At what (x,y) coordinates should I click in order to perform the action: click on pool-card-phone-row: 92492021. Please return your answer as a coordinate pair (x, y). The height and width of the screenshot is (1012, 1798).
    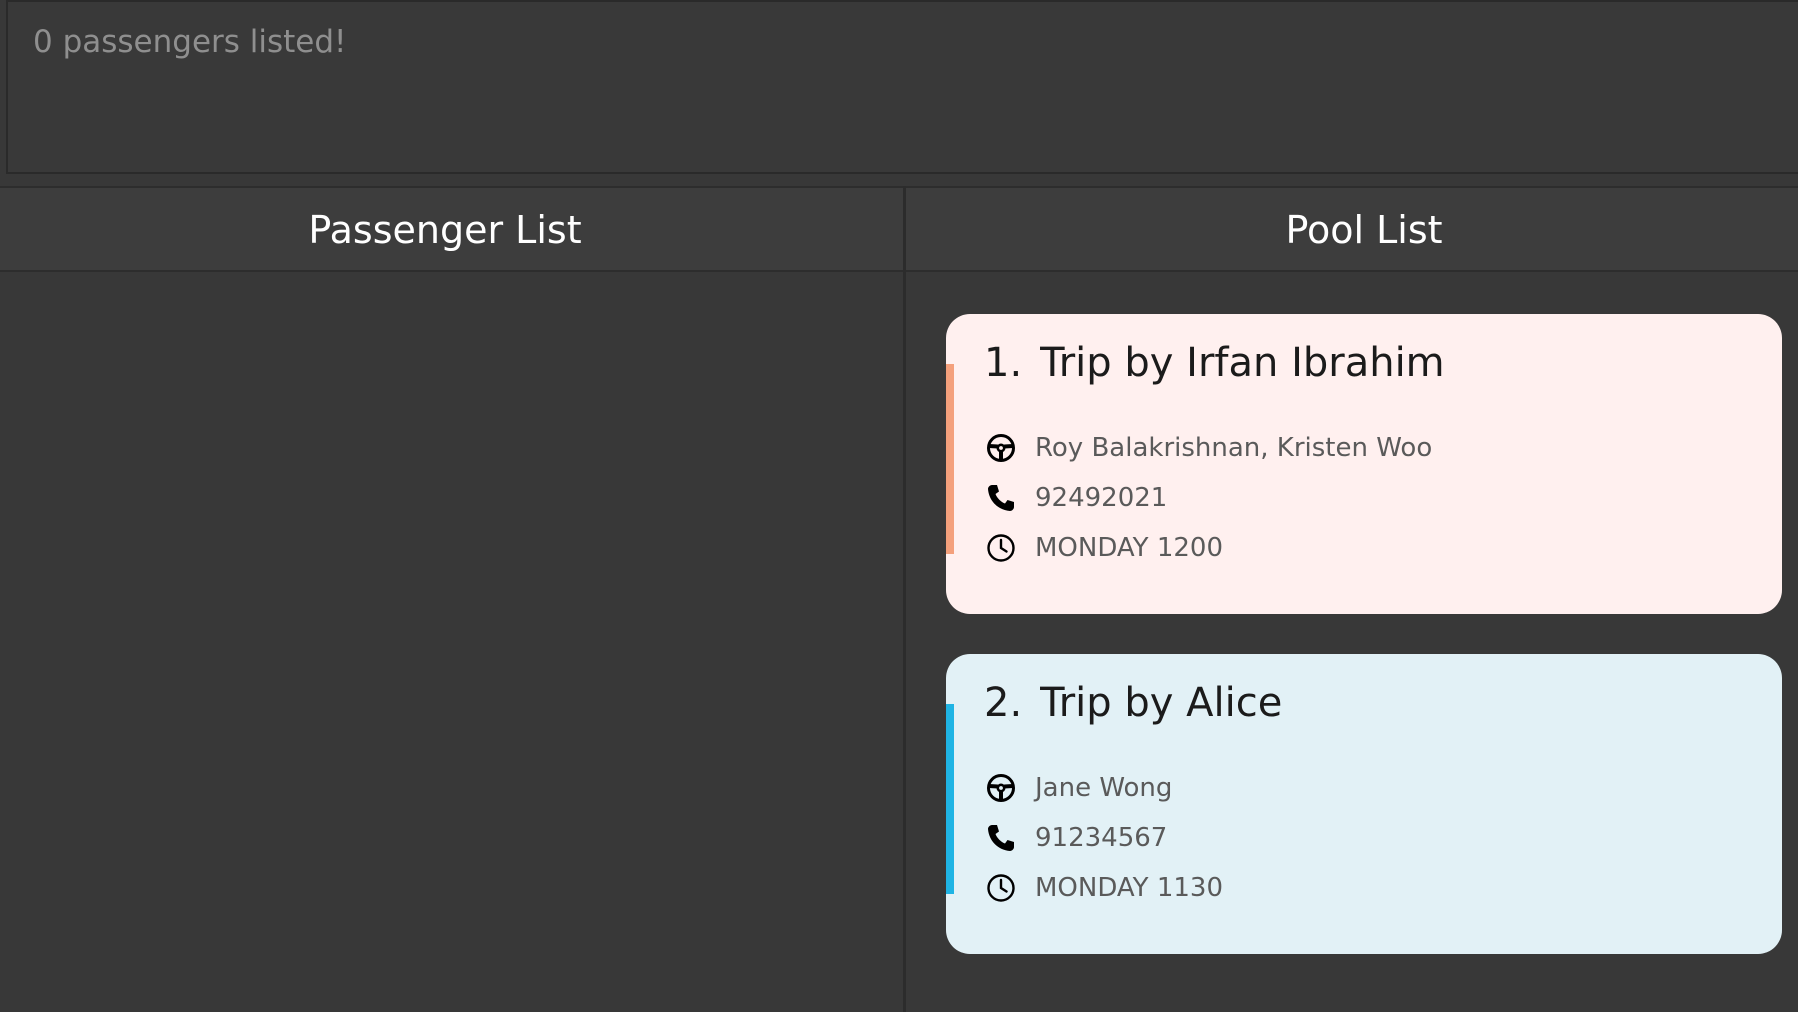
    Looking at the image, I should click on (1075, 498).